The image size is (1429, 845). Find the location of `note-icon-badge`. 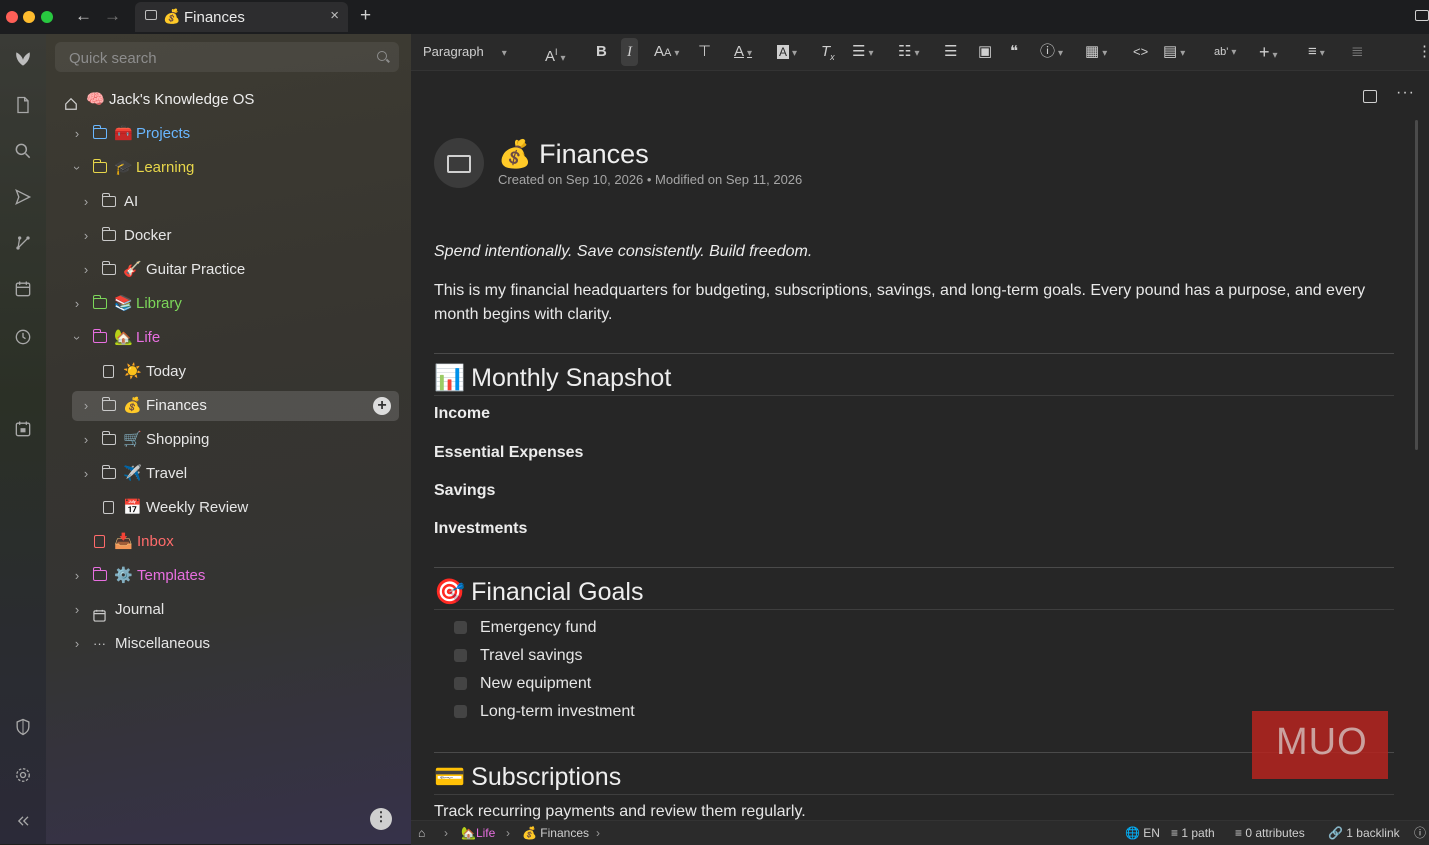

note-icon-badge is located at coordinates (459, 163).